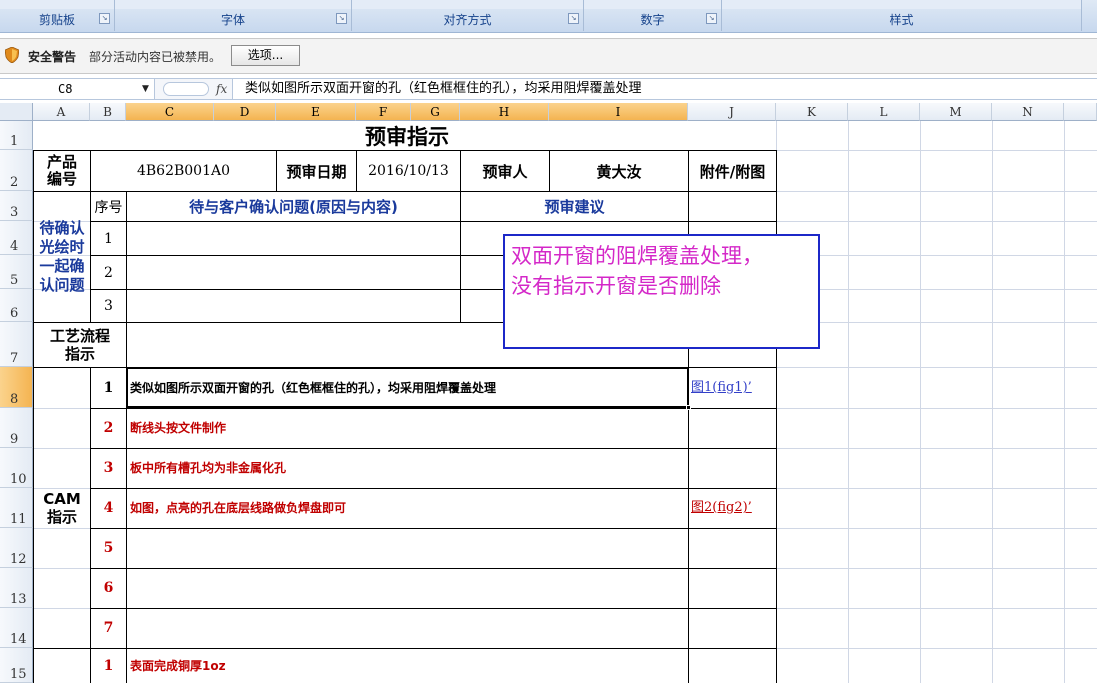 Image resolution: width=1097 pixels, height=683 pixels. Describe the element at coordinates (732, 112) in the screenshot. I see `column-header-j: J` at that location.